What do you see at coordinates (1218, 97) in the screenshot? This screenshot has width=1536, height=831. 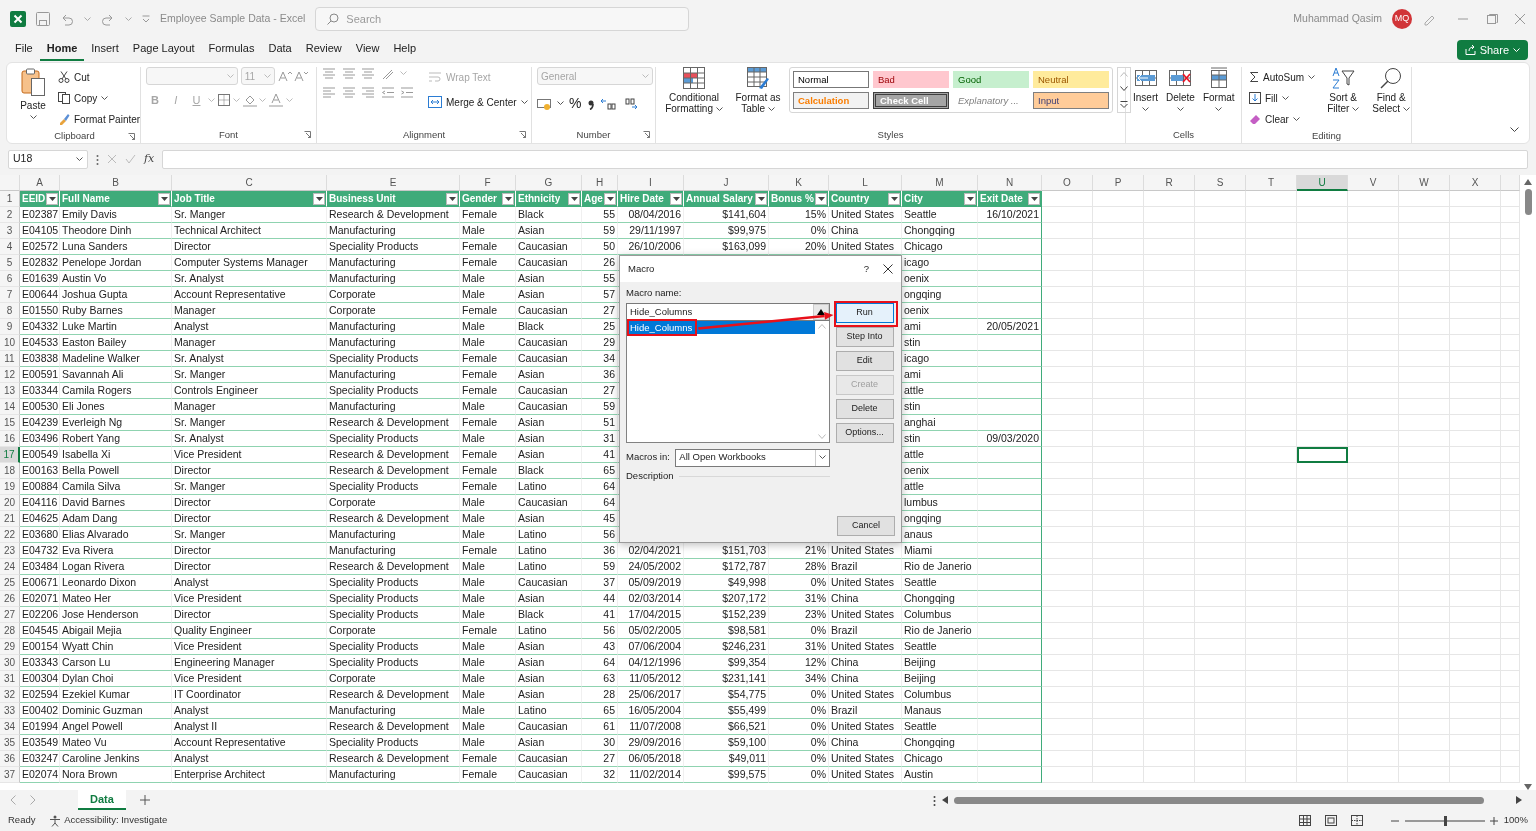 I see `cells-button: Format` at bounding box center [1218, 97].